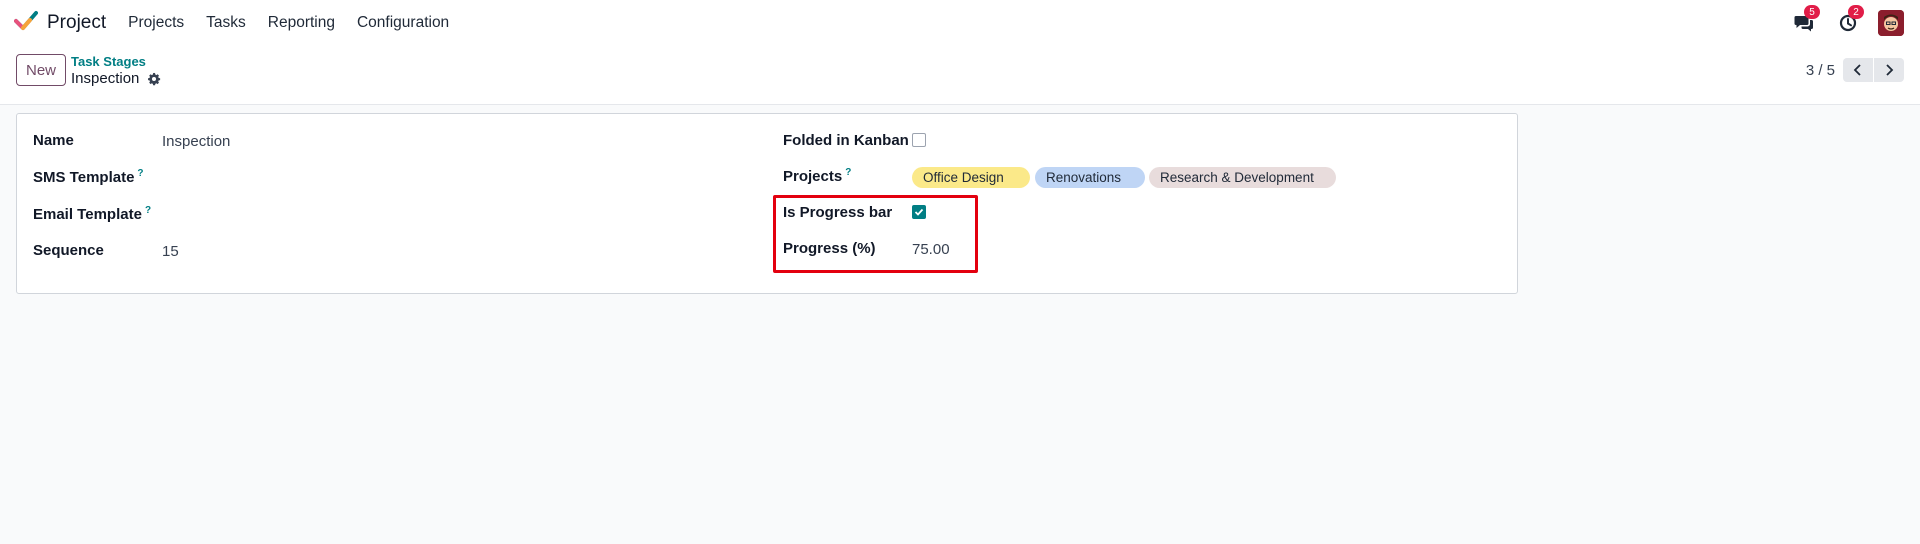  What do you see at coordinates (1850, 20) in the screenshot?
I see `activities-button: 2` at bounding box center [1850, 20].